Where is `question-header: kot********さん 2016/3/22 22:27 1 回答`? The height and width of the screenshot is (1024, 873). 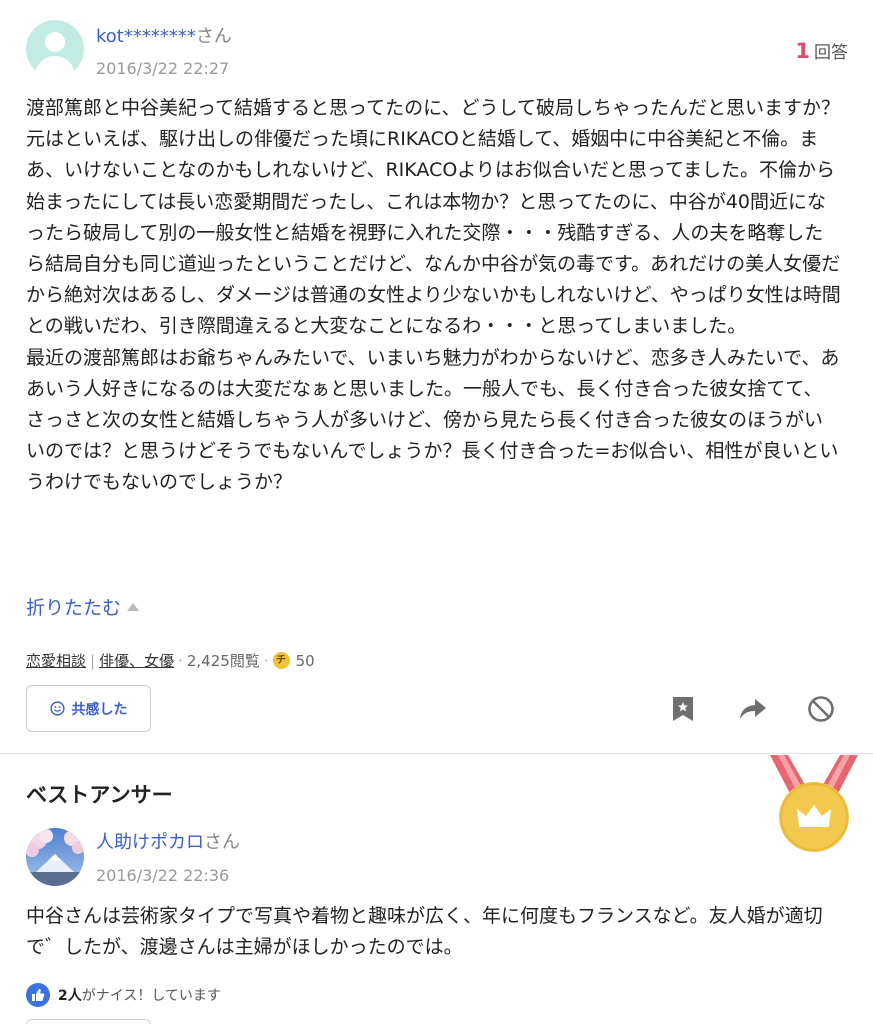
question-header: kot********さん 2016/3/22 22:27 1 回答 is located at coordinates (437, 51).